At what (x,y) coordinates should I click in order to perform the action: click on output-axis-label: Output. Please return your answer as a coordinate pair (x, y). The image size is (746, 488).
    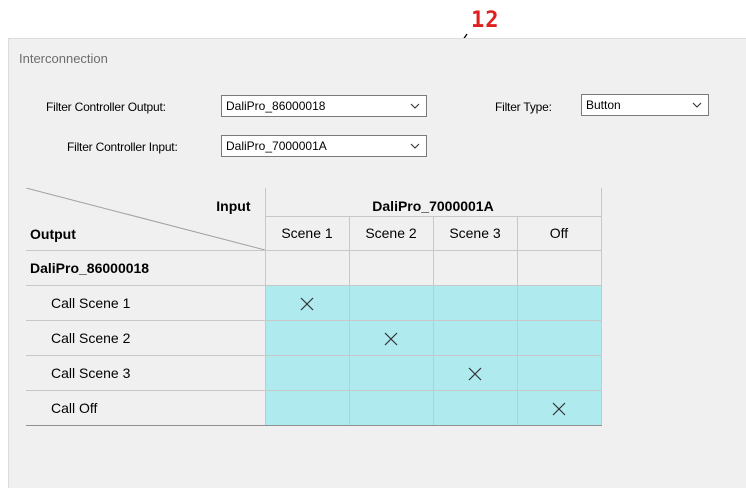
    Looking at the image, I should click on (53, 233).